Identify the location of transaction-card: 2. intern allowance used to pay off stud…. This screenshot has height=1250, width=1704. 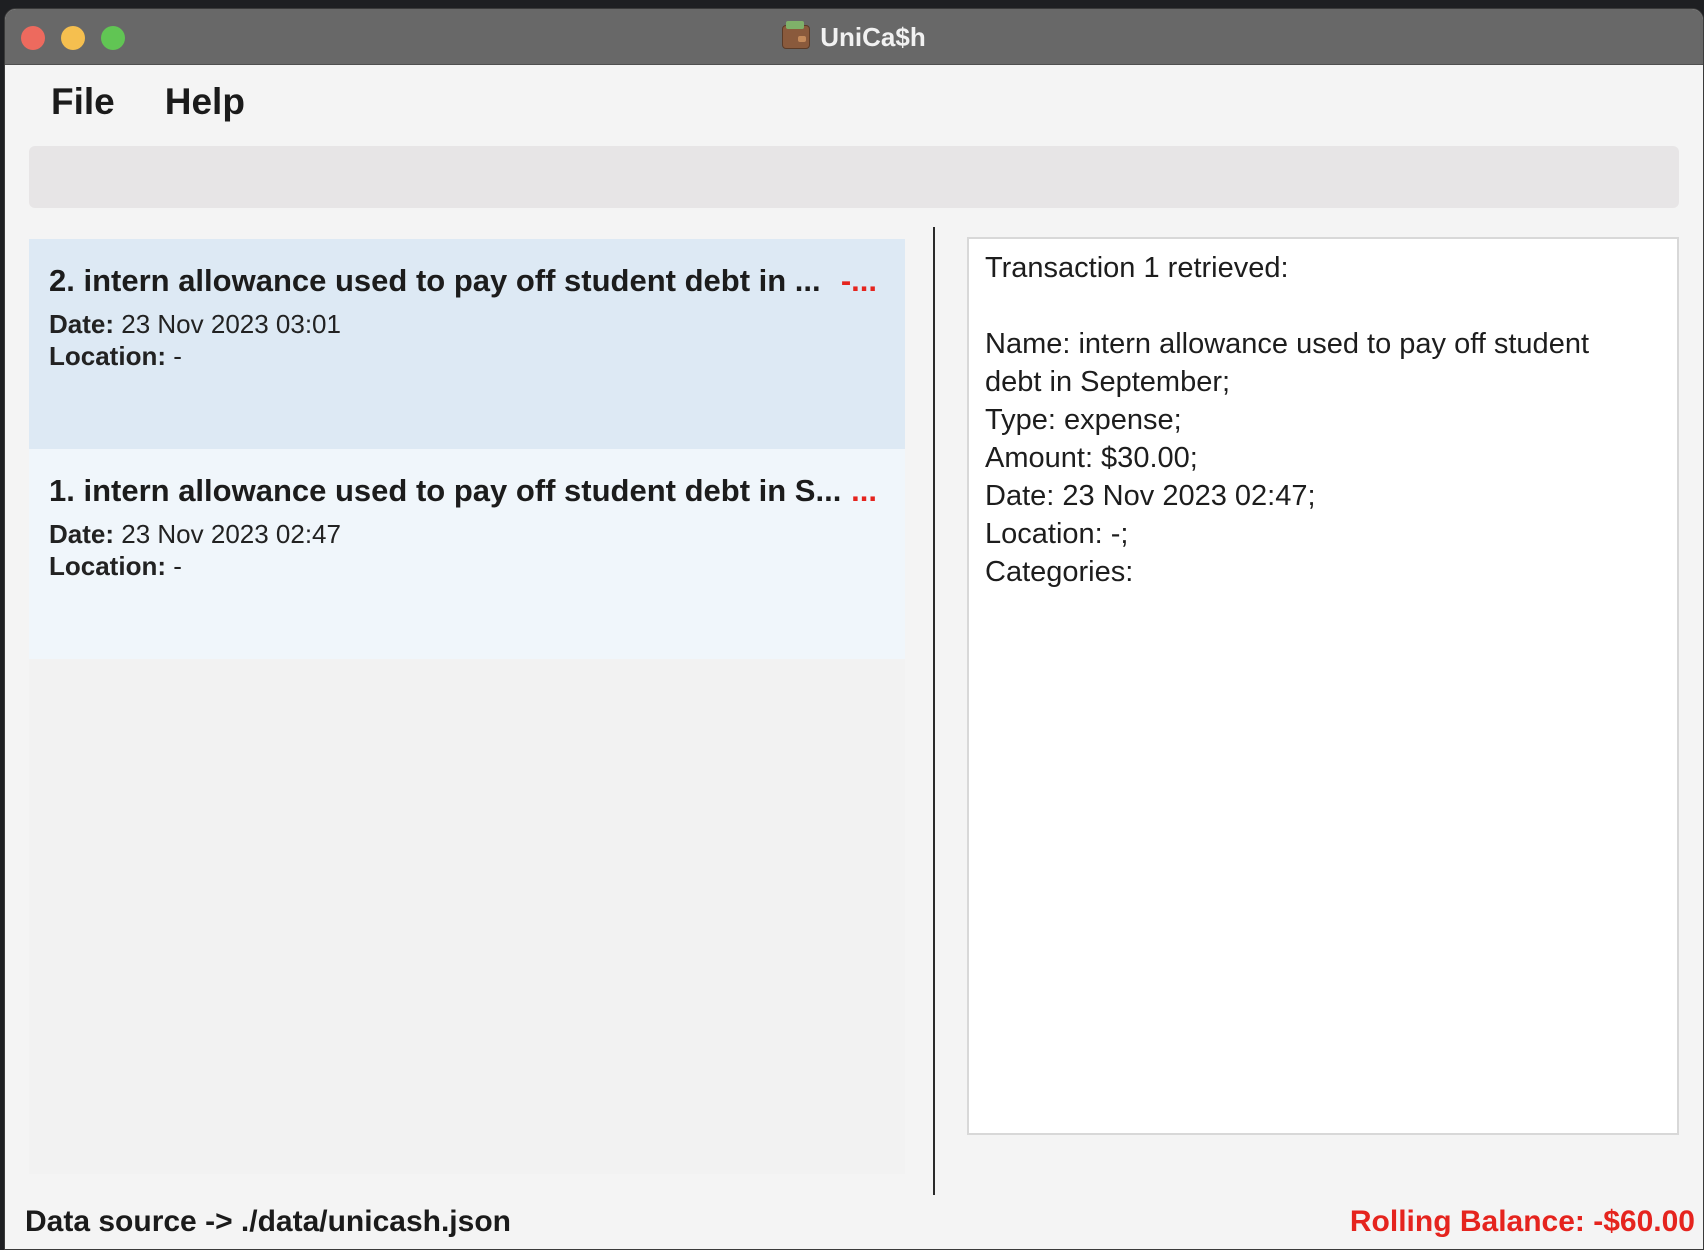
(467, 344).